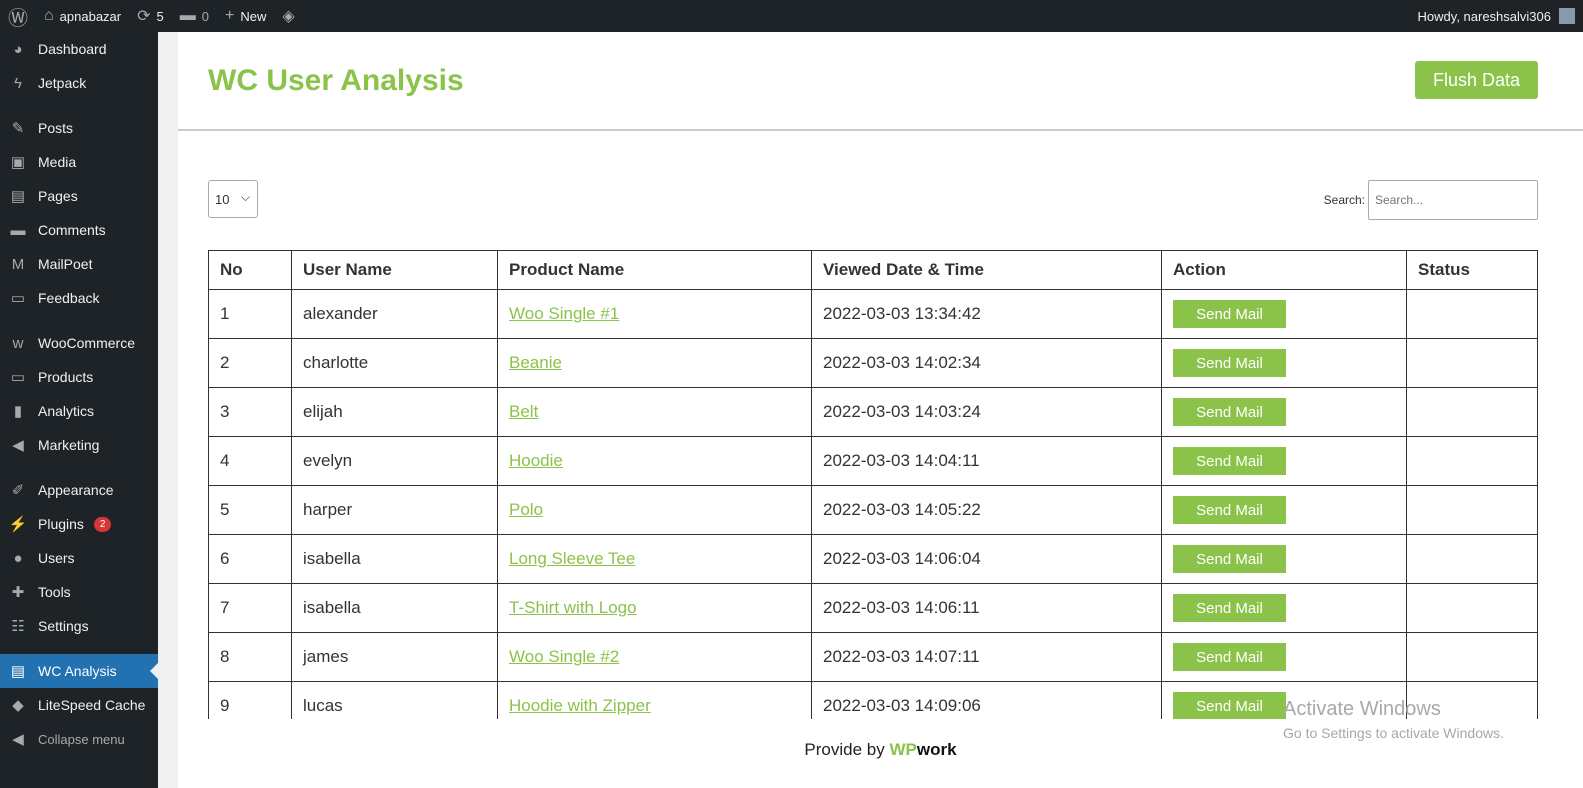  I want to click on sidebar-item-posts: ✎ Posts, so click(79, 128).